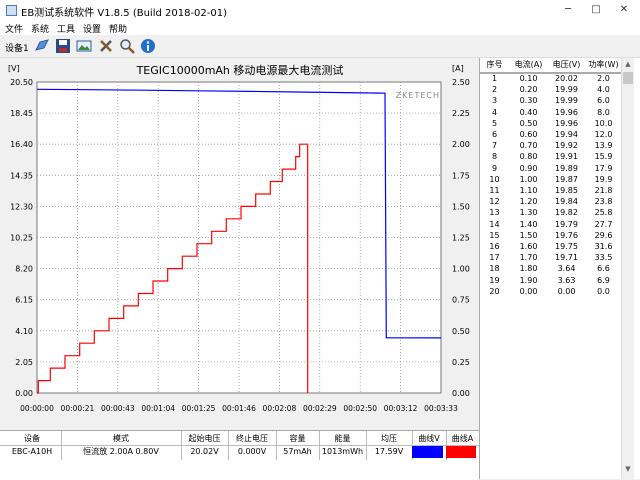 This screenshot has width=640, height=480. What do you see at coordinates (494, 224) in the screenshot?
I see `table-cell: 14` at bounding box center [494, 224].